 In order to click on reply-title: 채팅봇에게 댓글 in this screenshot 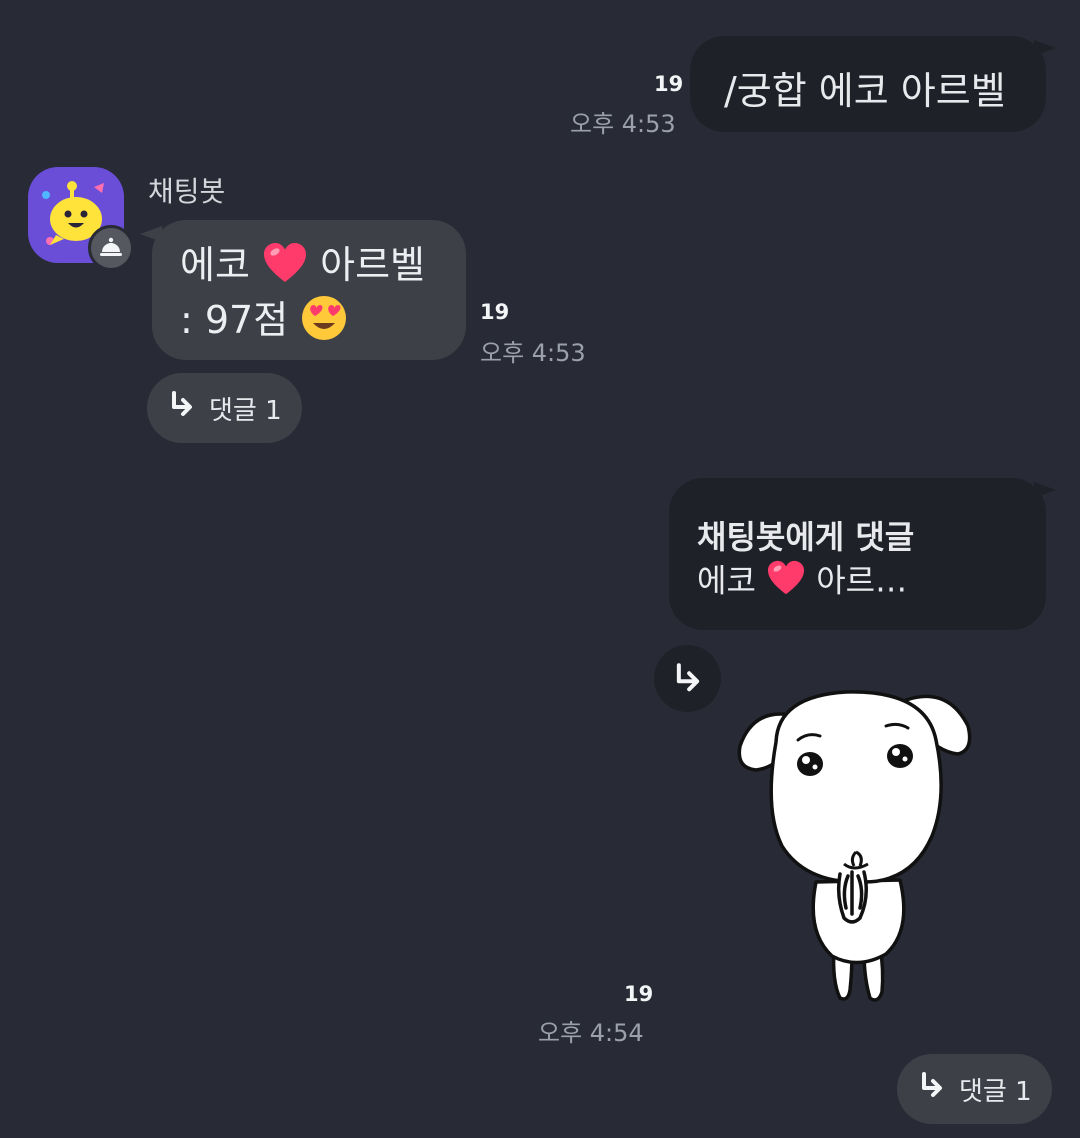, I will do `click(806, 537)`.